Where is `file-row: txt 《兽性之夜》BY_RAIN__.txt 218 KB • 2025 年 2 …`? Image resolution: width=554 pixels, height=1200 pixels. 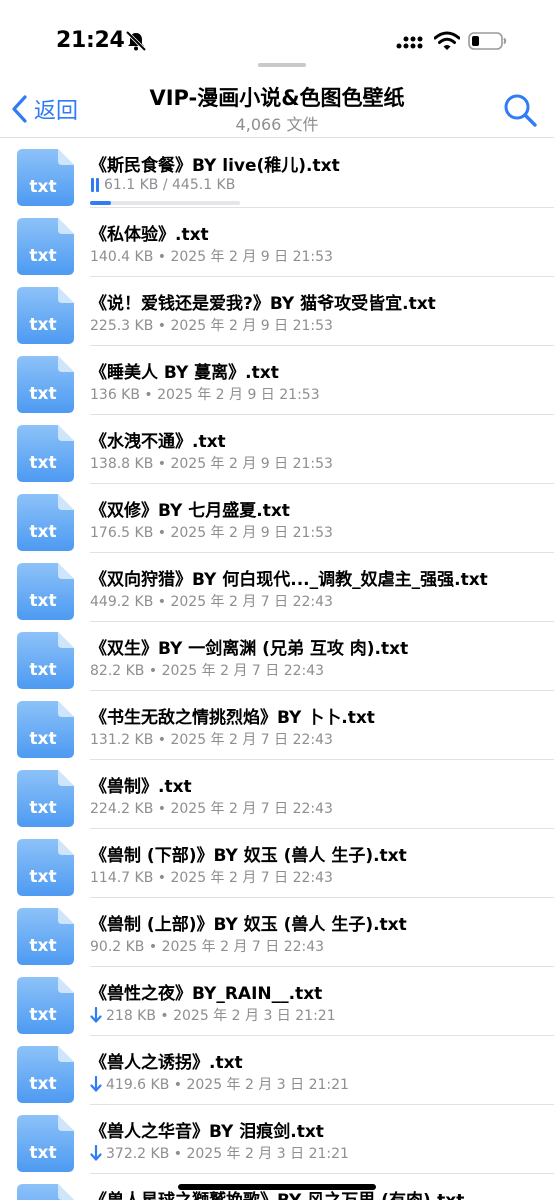 file-row: txt 《兽性之夜》BY_RAIN__.txt 218 KB • 2025 年 2 … is located at coordinates (277, 1001).